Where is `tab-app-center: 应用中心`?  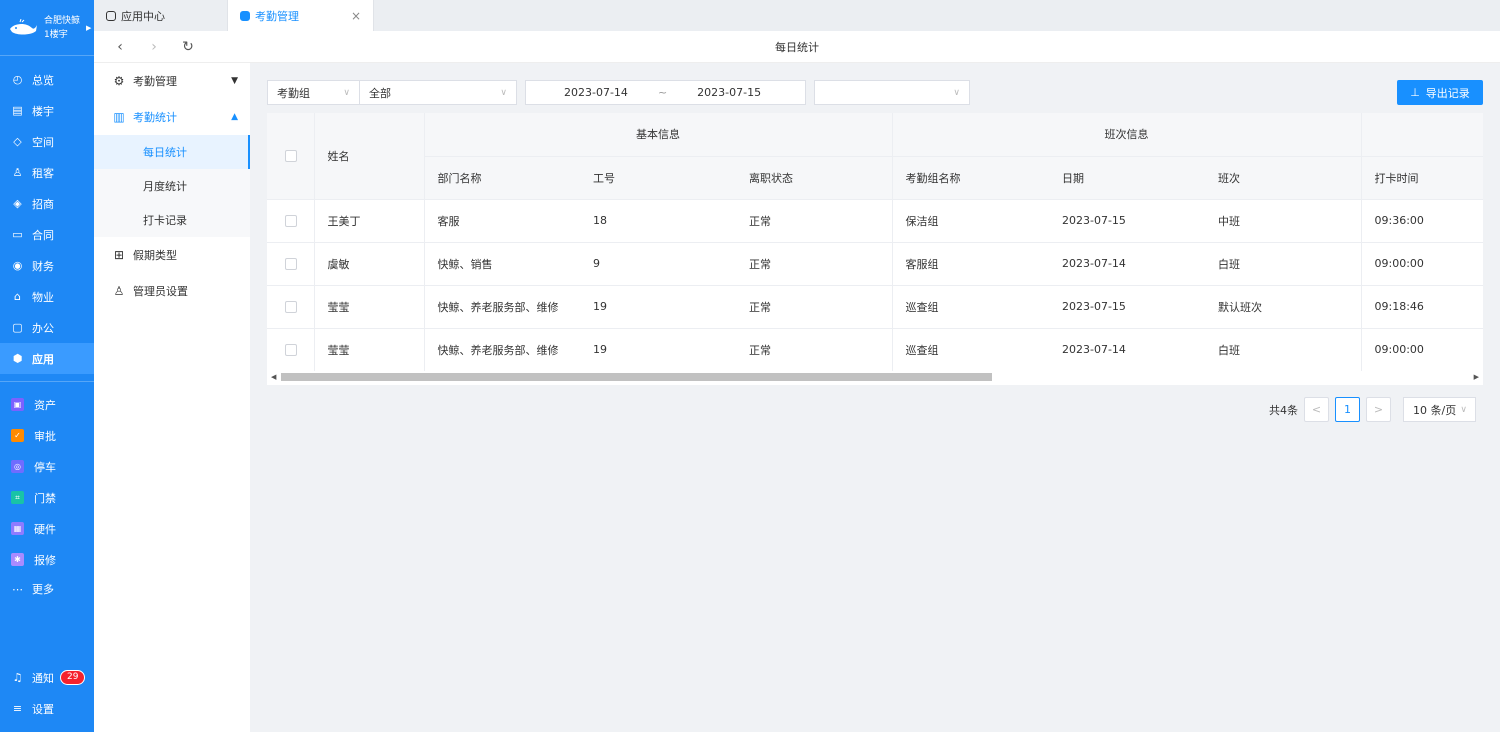 tab-app-center: 应用中心 is located at coordinates (161, 15).